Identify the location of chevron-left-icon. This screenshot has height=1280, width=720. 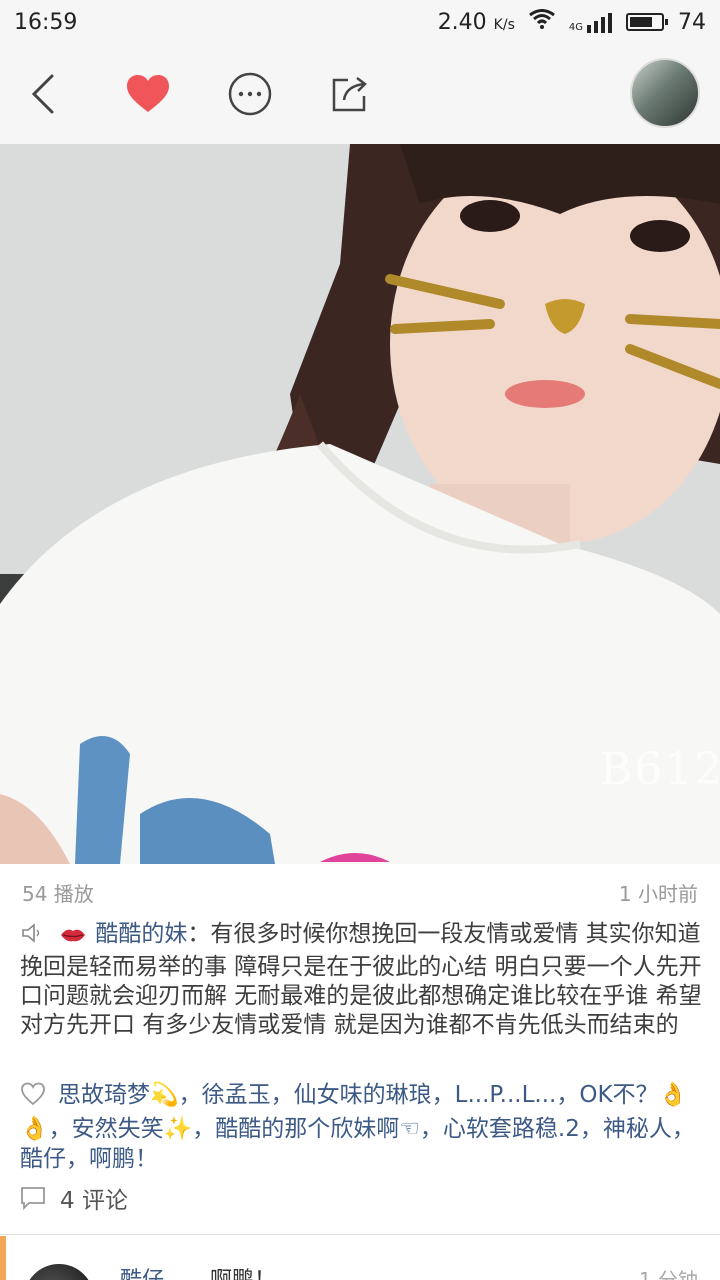
(42, 94).